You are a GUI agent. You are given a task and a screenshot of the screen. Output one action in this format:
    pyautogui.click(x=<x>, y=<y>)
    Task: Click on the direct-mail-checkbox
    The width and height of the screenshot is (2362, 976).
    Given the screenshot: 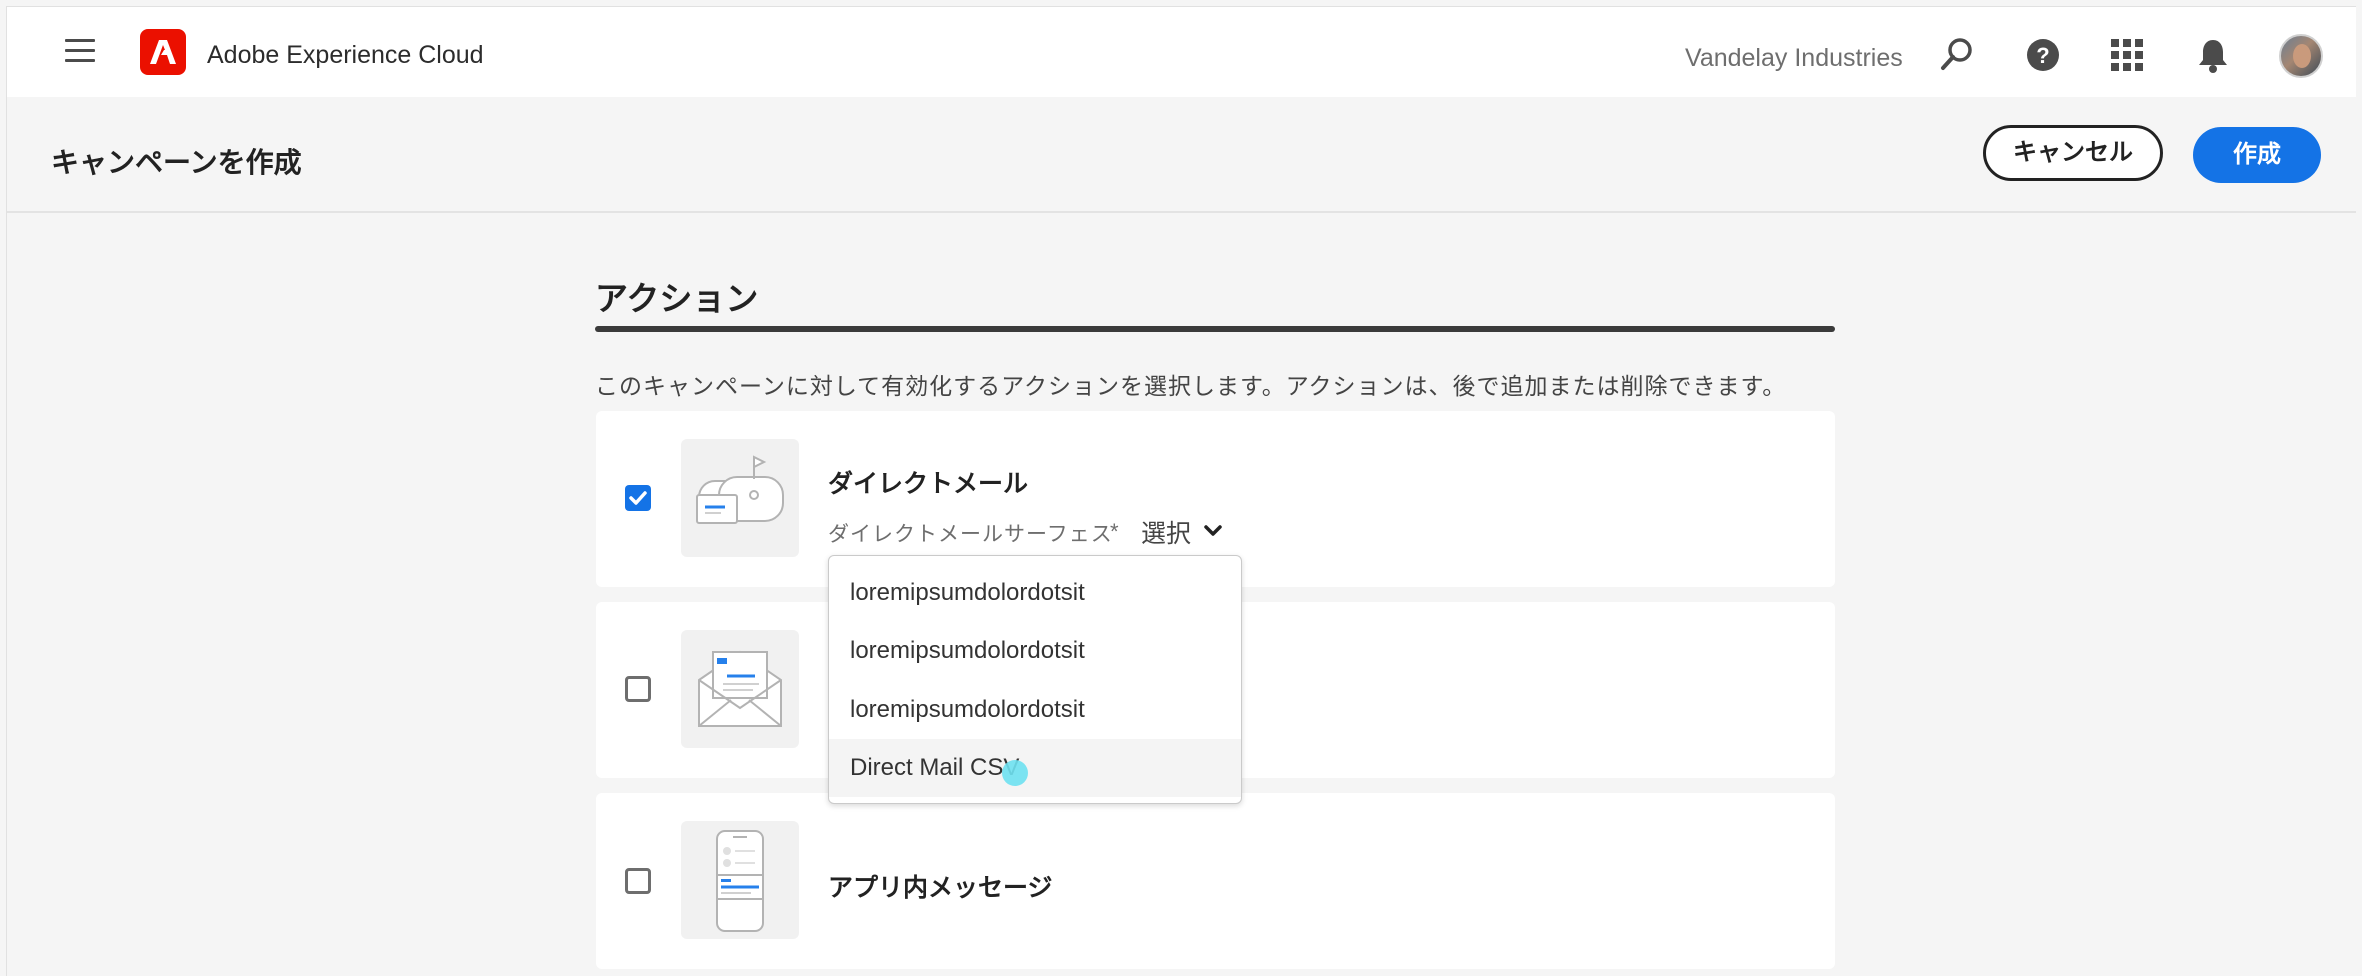 What is the action you would take?
    pyautogui.click(x=638, y=498)
    